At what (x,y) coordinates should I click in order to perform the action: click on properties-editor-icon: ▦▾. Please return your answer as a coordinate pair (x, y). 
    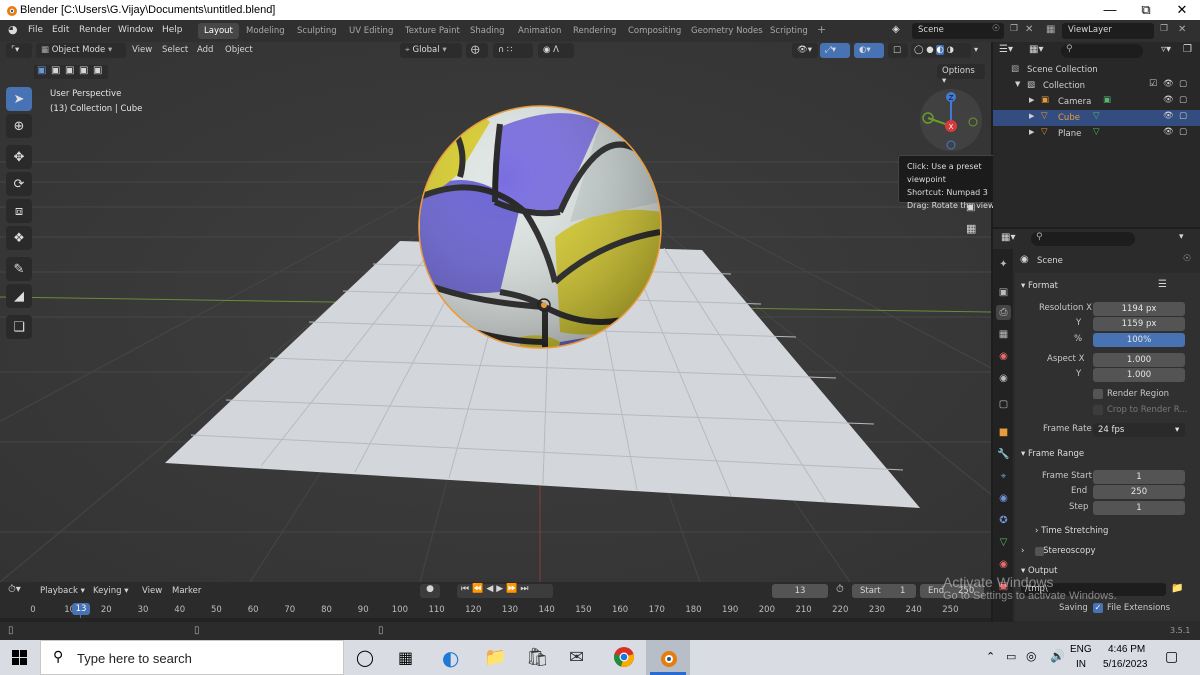
    Looking at the image, I should click on (1008, 237).